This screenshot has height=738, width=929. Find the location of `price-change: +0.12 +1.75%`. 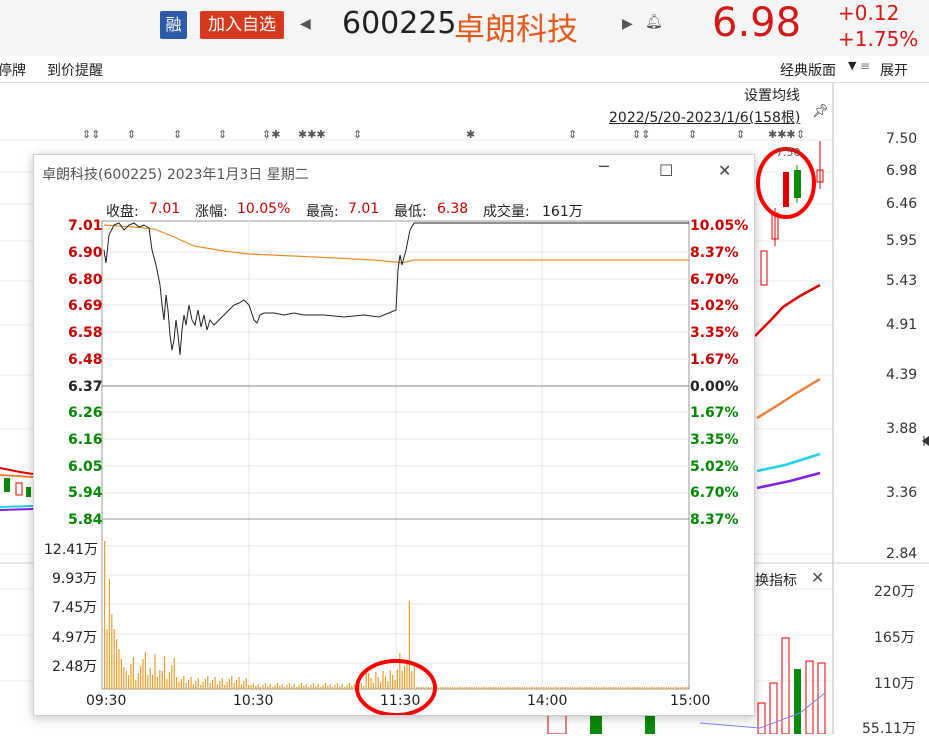

price-change: +0.12 +1.75% is located at coordinates (878, 26).